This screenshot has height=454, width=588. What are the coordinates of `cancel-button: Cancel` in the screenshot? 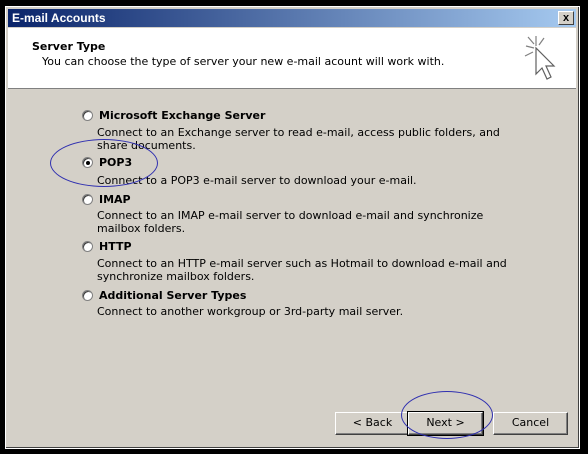 It's located at (530, 423).